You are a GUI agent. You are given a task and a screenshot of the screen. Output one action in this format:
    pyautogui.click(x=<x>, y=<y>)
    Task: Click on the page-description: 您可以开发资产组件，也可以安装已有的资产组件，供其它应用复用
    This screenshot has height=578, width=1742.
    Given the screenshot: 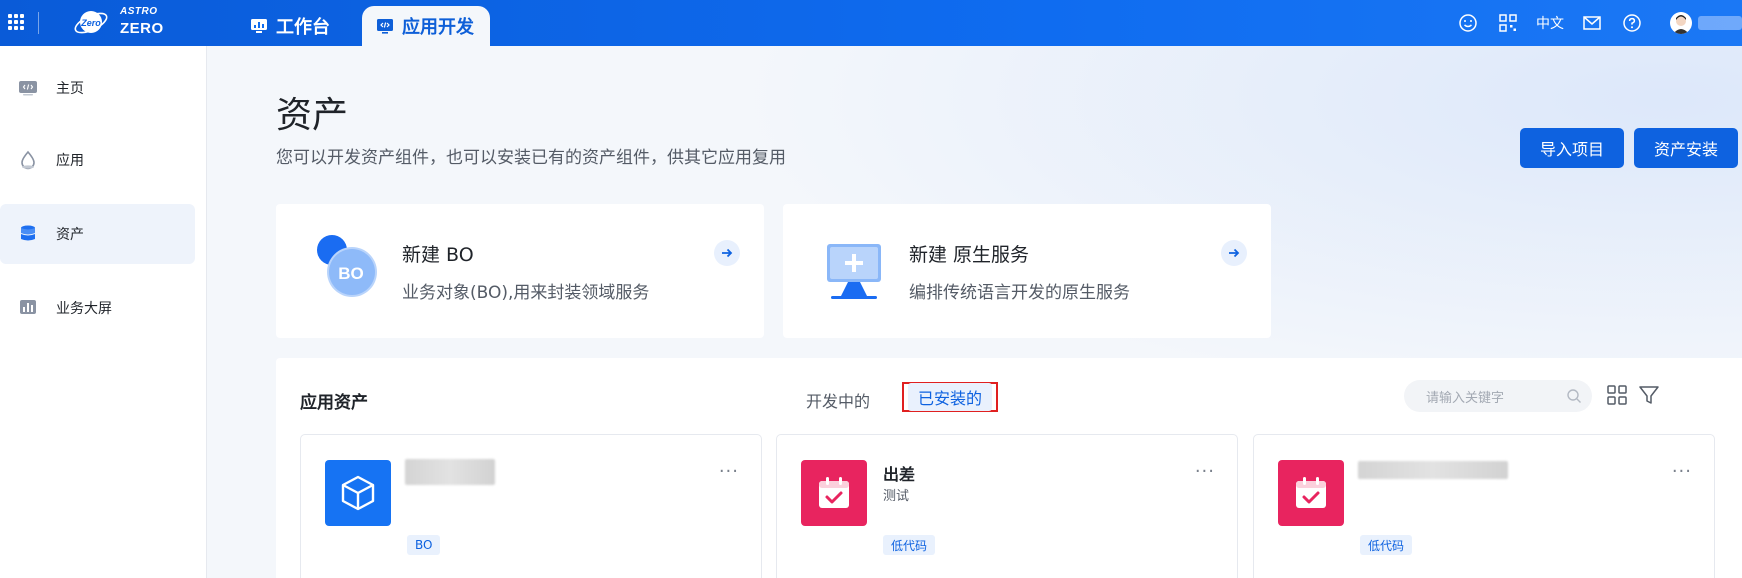 What is the action you would take?
    pyautogui.click(x=531, y=158)
    